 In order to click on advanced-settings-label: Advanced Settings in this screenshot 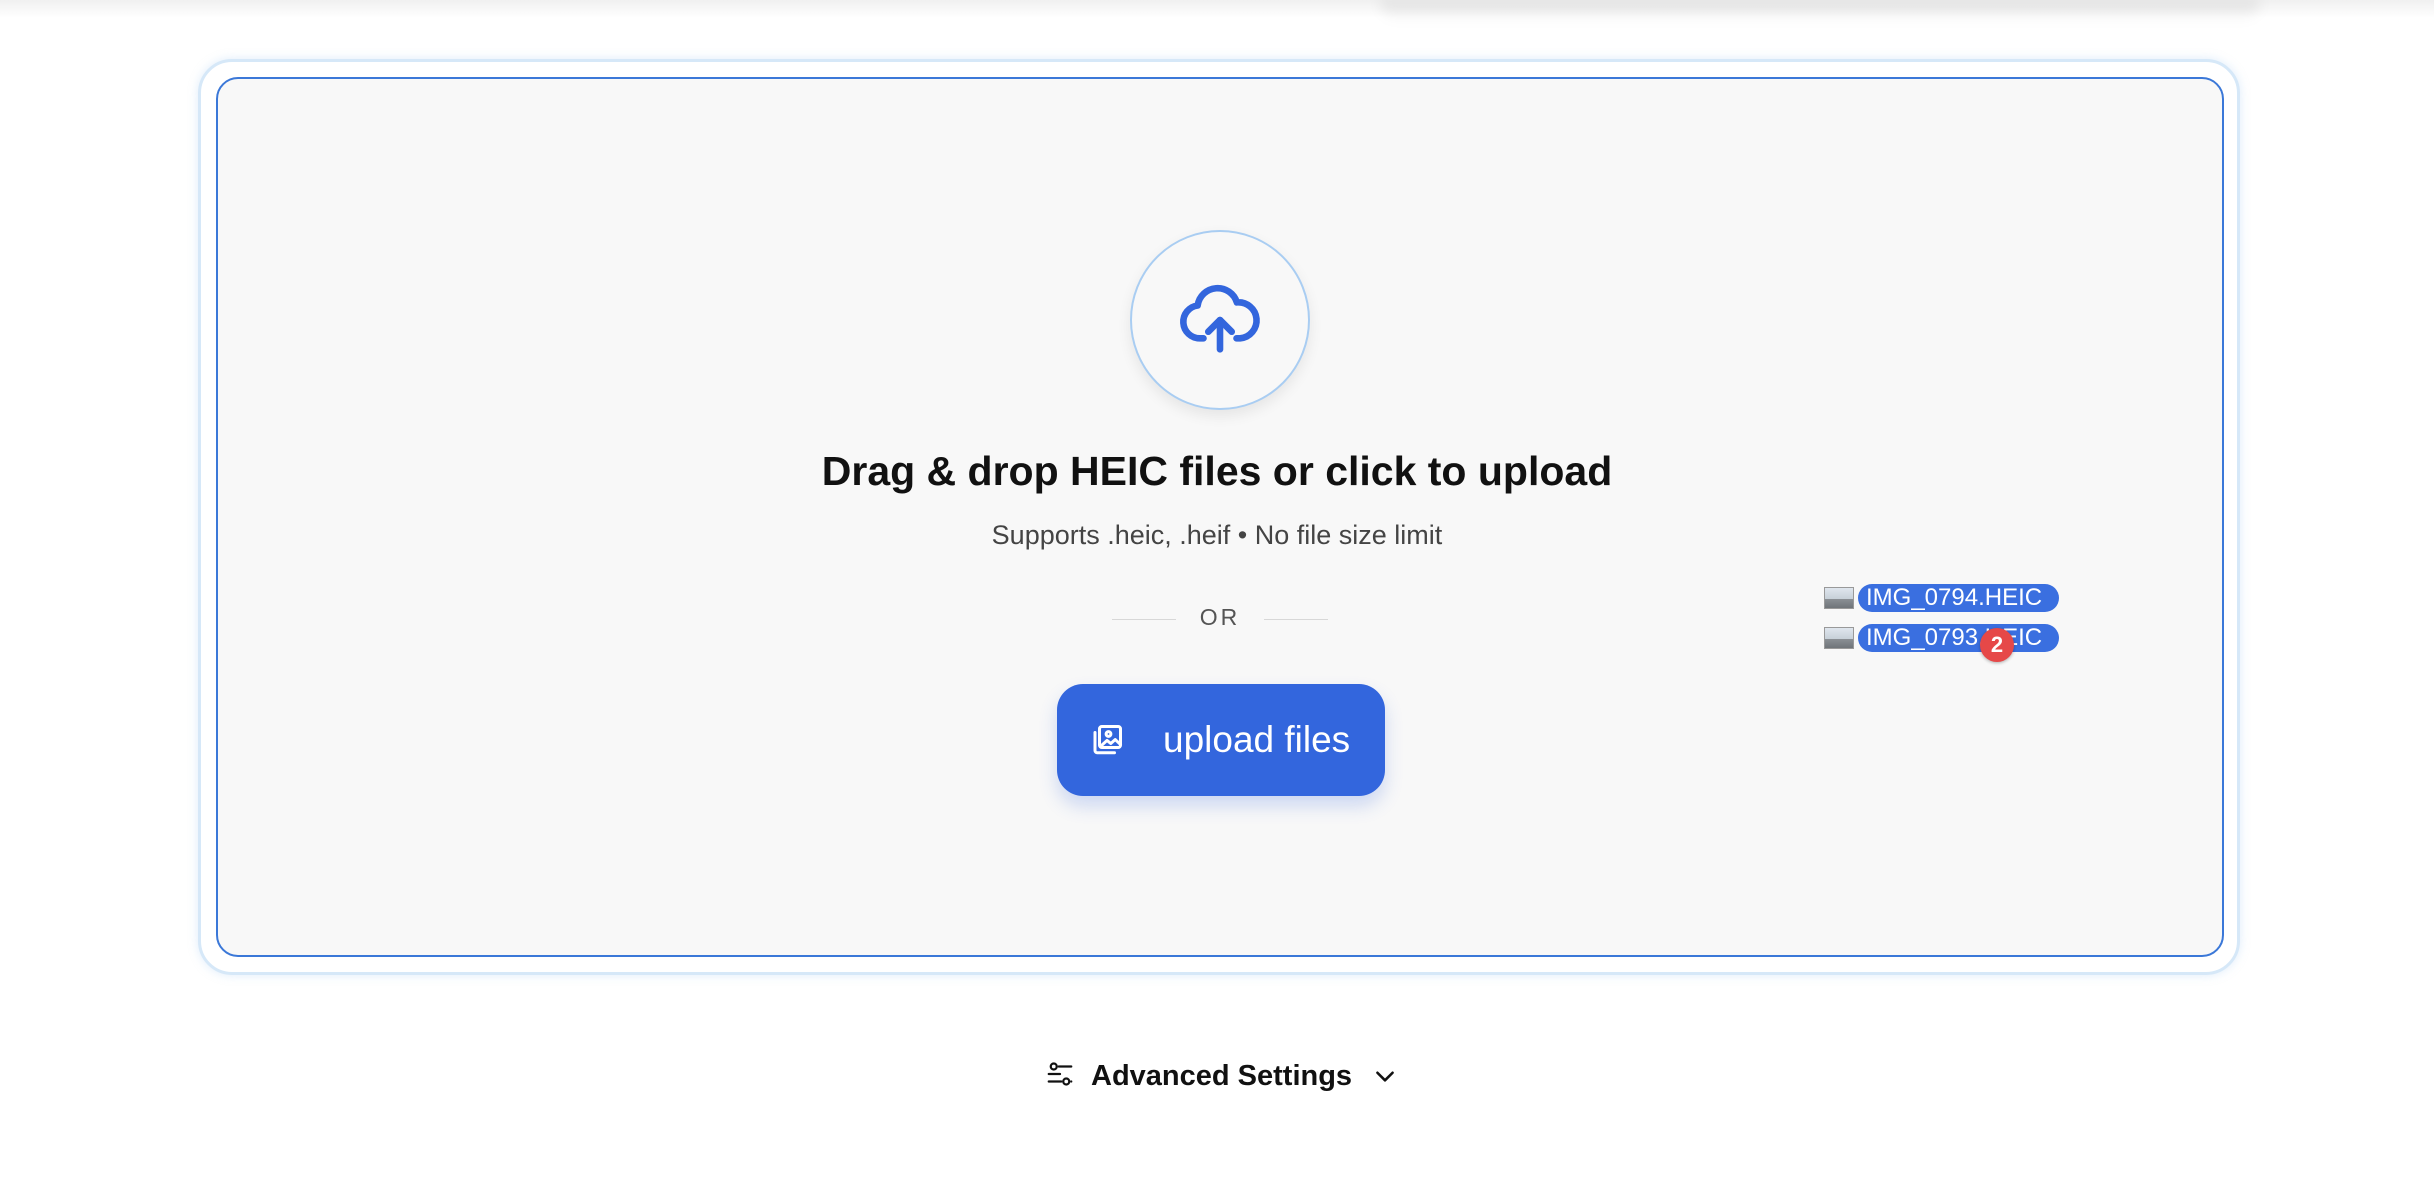, I will do `click(1222, 1075)`.